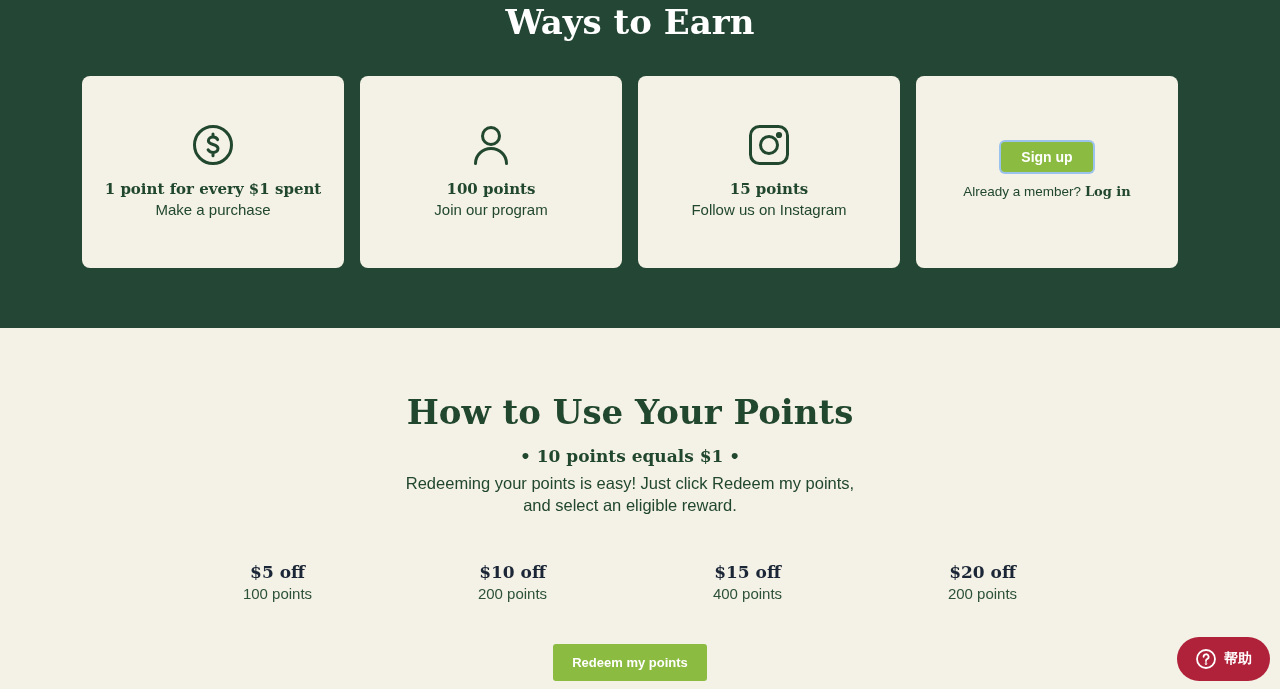 The width and height of the screenshot is (1280, 689). What do you see at coordinates (769, 144) in the screenshot?
I see `camera-icon` at bounding box center [769, 144].